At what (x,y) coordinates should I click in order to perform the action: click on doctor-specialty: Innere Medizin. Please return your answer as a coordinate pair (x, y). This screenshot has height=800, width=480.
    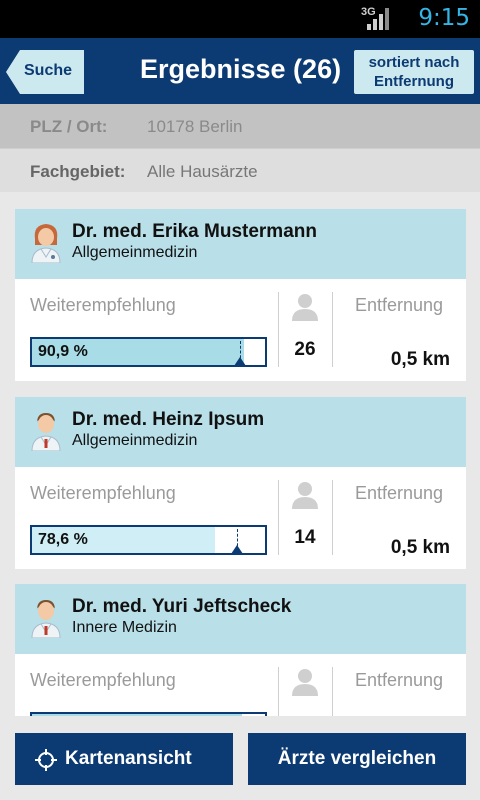
    Looking at the image, I should click on (124, 627).